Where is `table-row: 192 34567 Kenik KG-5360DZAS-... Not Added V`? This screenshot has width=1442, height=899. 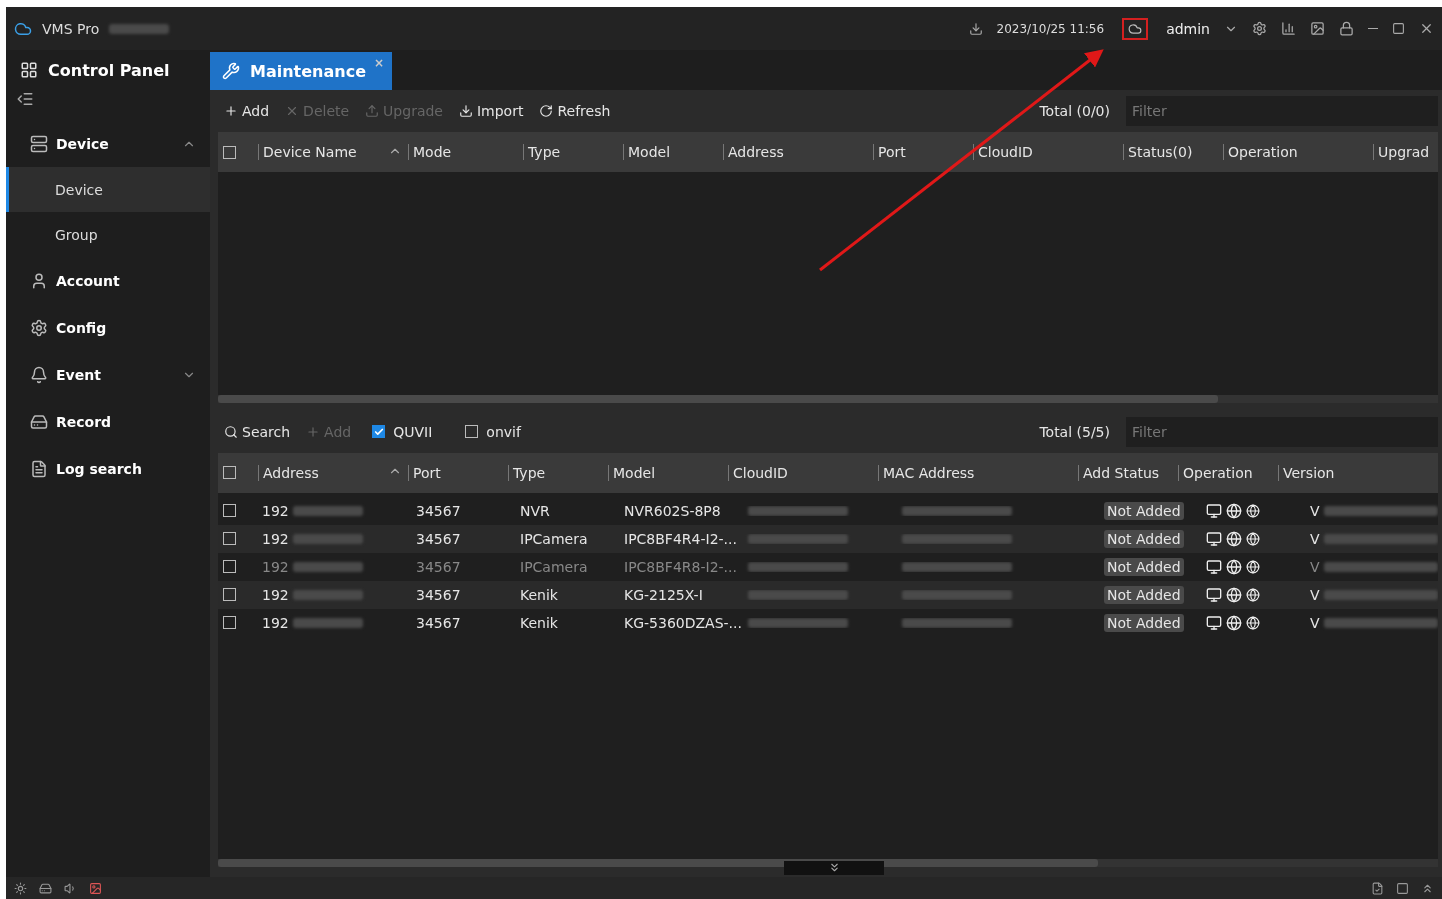
table-row: 192 34567 Kenik KG-5360DZAS-... Not Added V is located at coordinates (828, 622).